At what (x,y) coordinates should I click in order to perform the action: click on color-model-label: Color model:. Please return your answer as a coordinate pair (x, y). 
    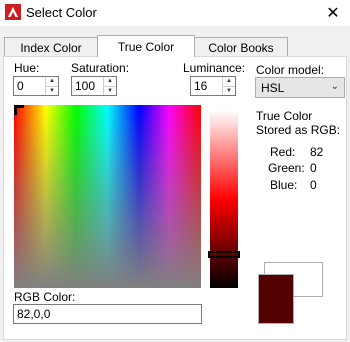
    Looking at the image, I should click on (290, 70).